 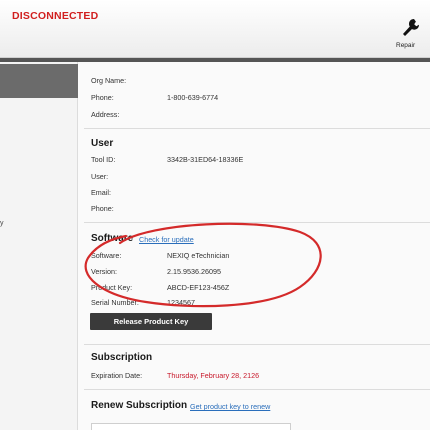 I want to click on repair-tool-button: Repair, so click(x=413, y=36).